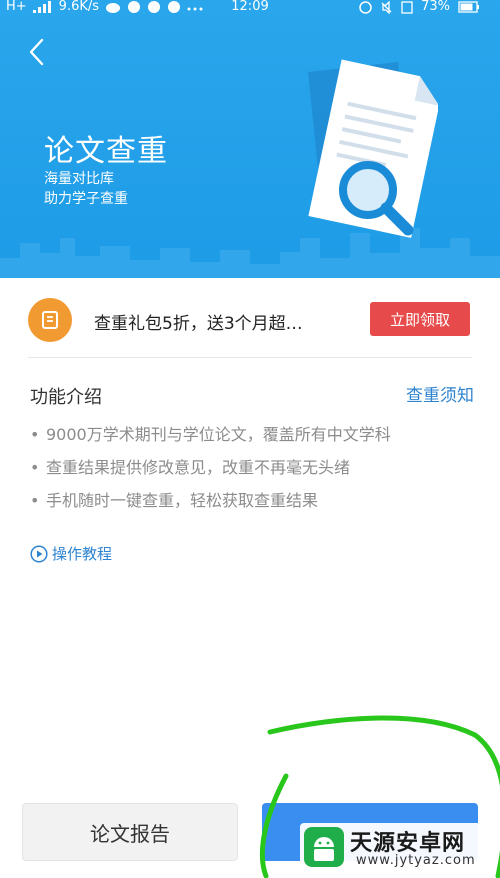 Image resolution: width=500 pixels, height=878 pixels. I want to click on mute-icon, so click(386, 7).